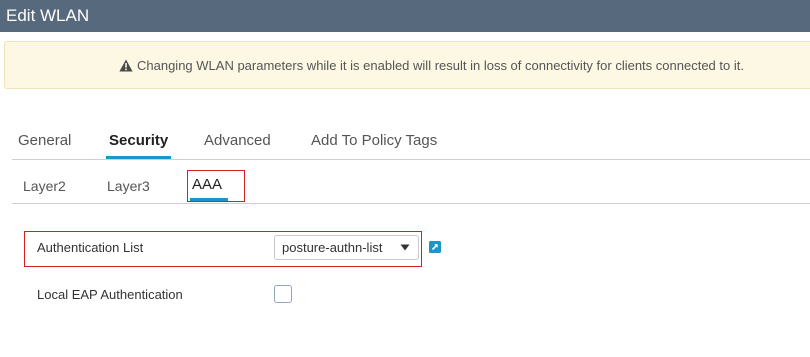 The height and width of the screenshot is (357, 810). I want to click on authentication-list-select: posture-authn-list, so click(346, 247).